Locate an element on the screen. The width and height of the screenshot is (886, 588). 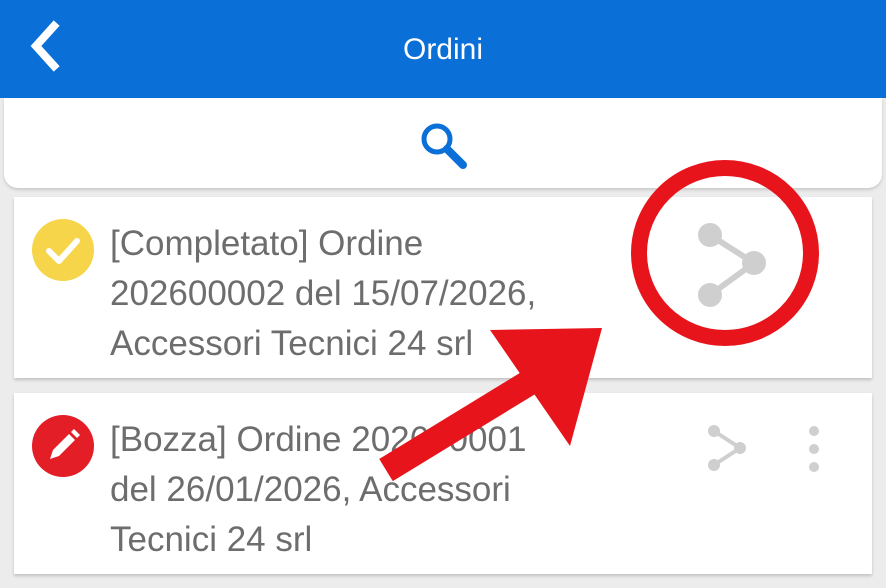
order-text-line: [Completato] Ordine is located at coordinates (267, 243).